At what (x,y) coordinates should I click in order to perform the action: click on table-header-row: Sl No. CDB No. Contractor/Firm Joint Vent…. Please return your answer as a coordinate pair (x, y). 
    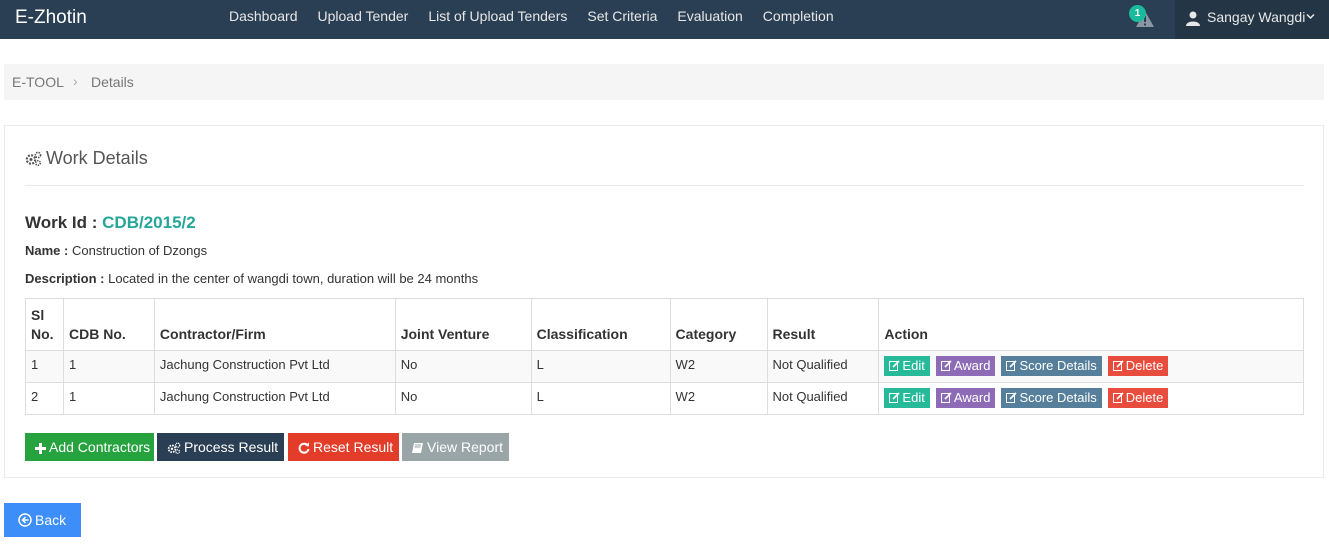
    Looking at the image, I should click on (664, 324).